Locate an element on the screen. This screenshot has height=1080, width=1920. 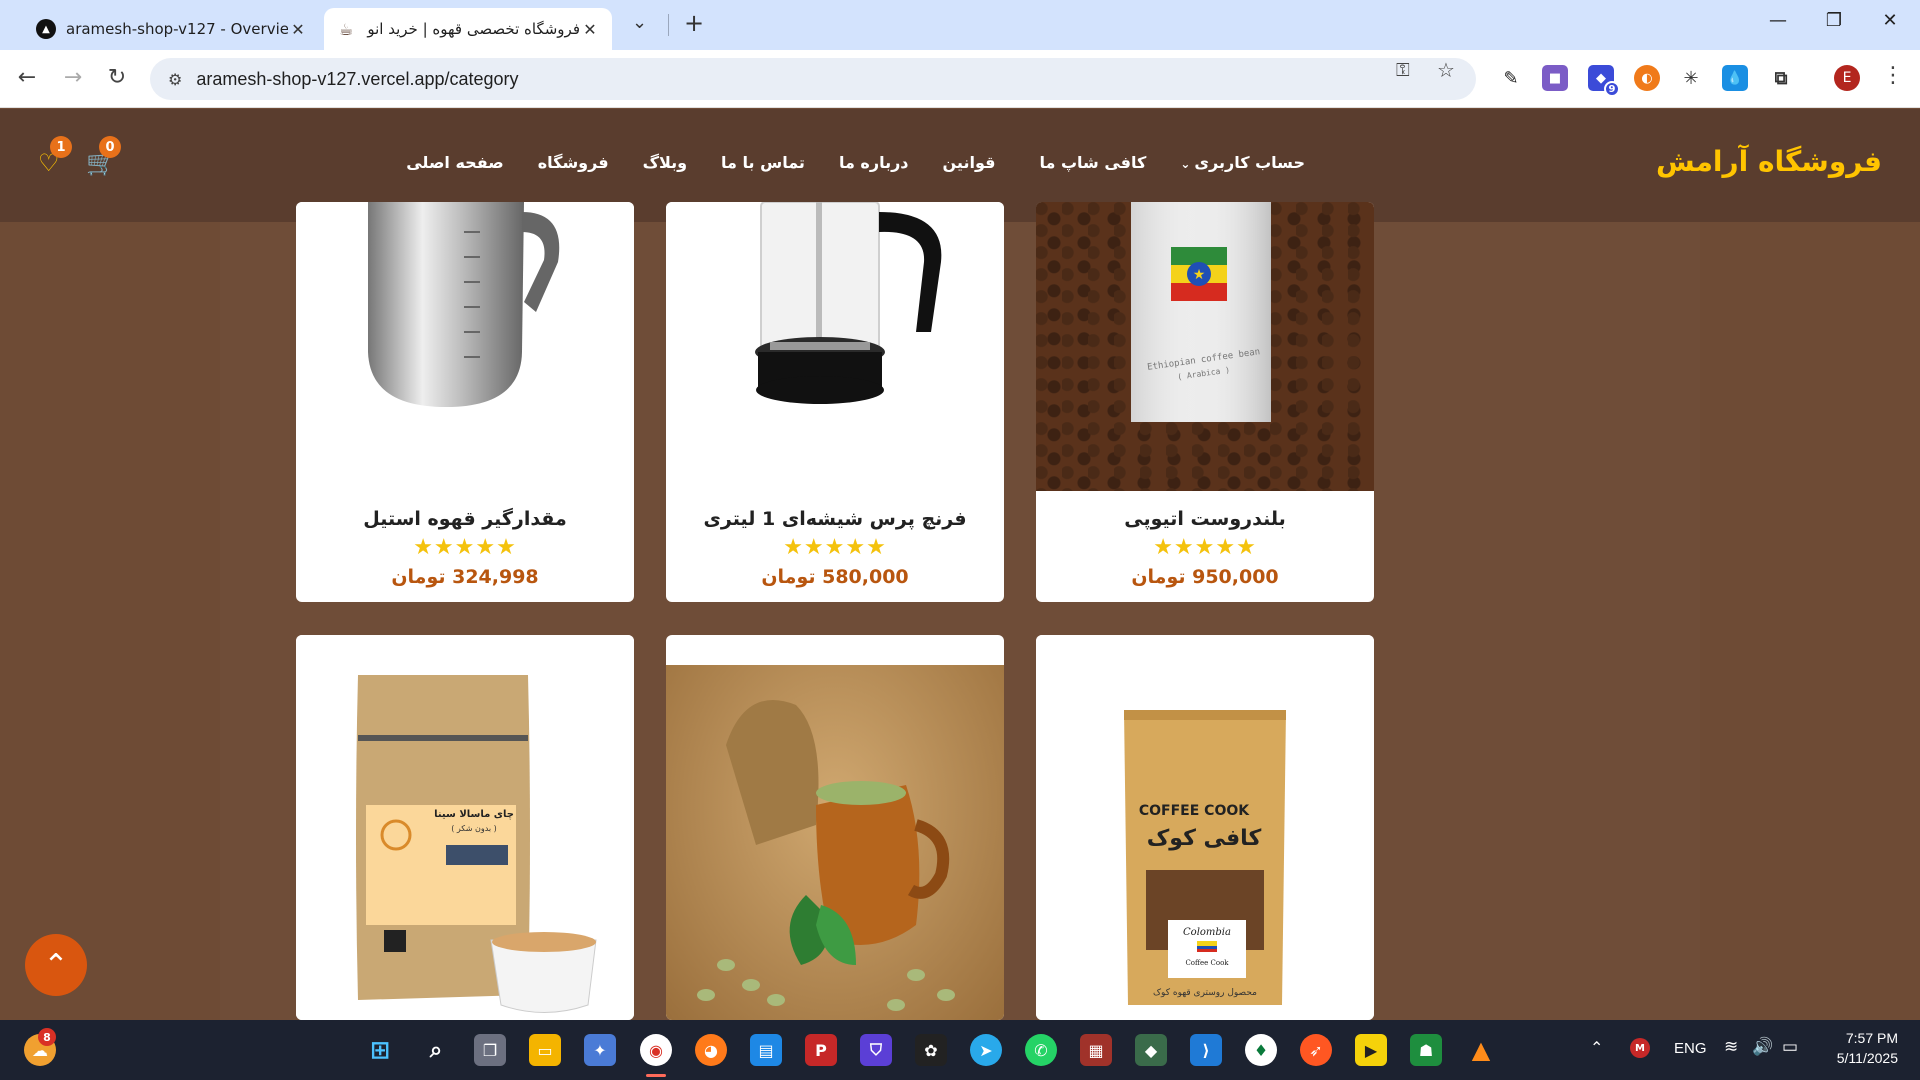
product-image: ★ Ethiopian coffee bean ( Arabica ) is located at coordinates (1205, 346).